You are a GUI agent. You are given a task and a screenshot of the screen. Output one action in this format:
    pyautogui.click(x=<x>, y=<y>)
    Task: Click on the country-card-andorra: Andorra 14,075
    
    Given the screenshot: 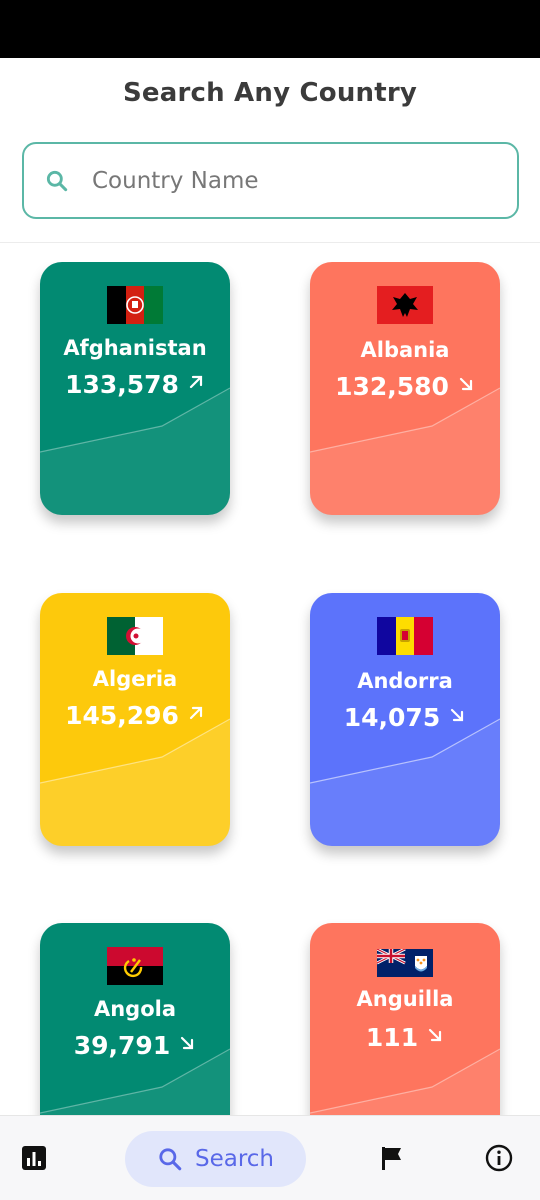 What is the action you would take?
    pyautogui.click(x=405, y=719)
    